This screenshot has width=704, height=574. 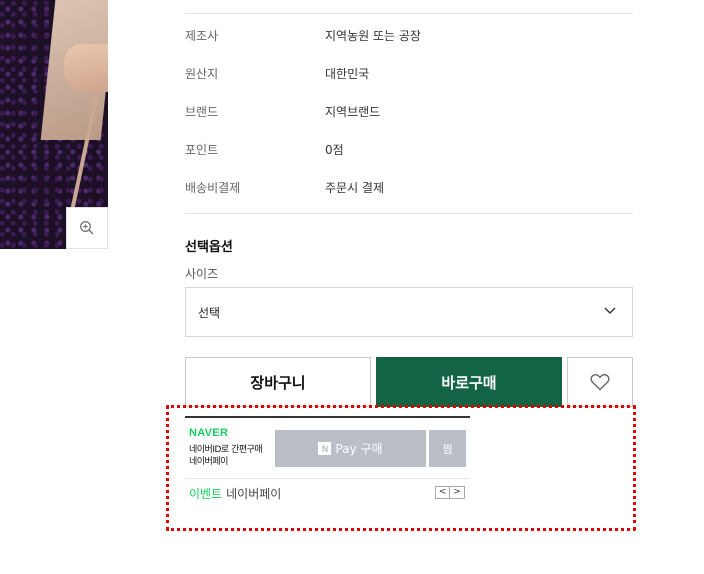 I want to click on add-to-cart-label: 장바구니, so click(x=278, y=382).